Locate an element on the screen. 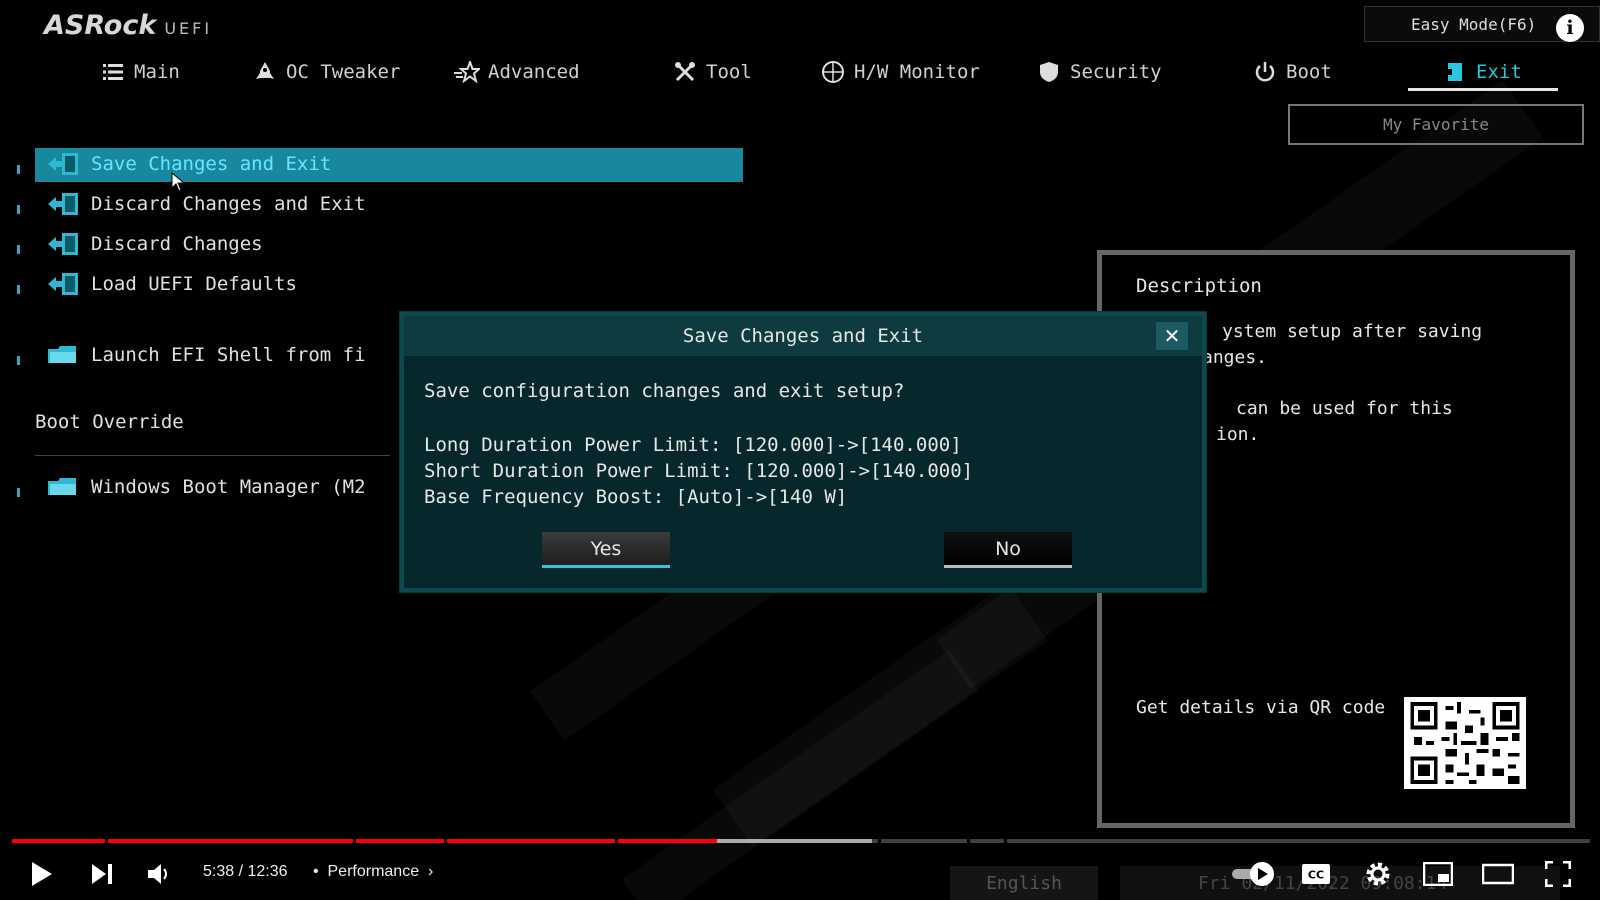 The image size is (1600, 900). my-favorite-button: My Favorite is located at coordinates (1436, 124).